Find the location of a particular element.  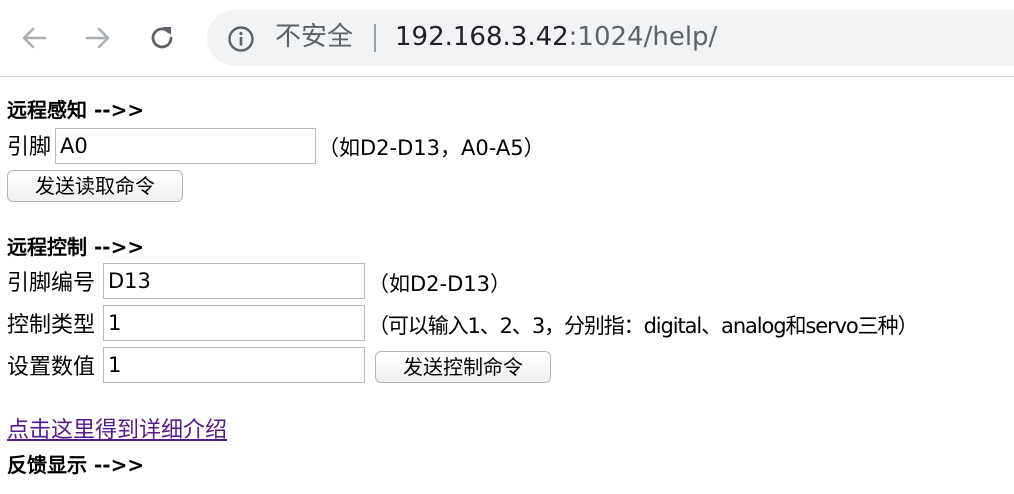

reload-button is located at coordinates (162, 38).